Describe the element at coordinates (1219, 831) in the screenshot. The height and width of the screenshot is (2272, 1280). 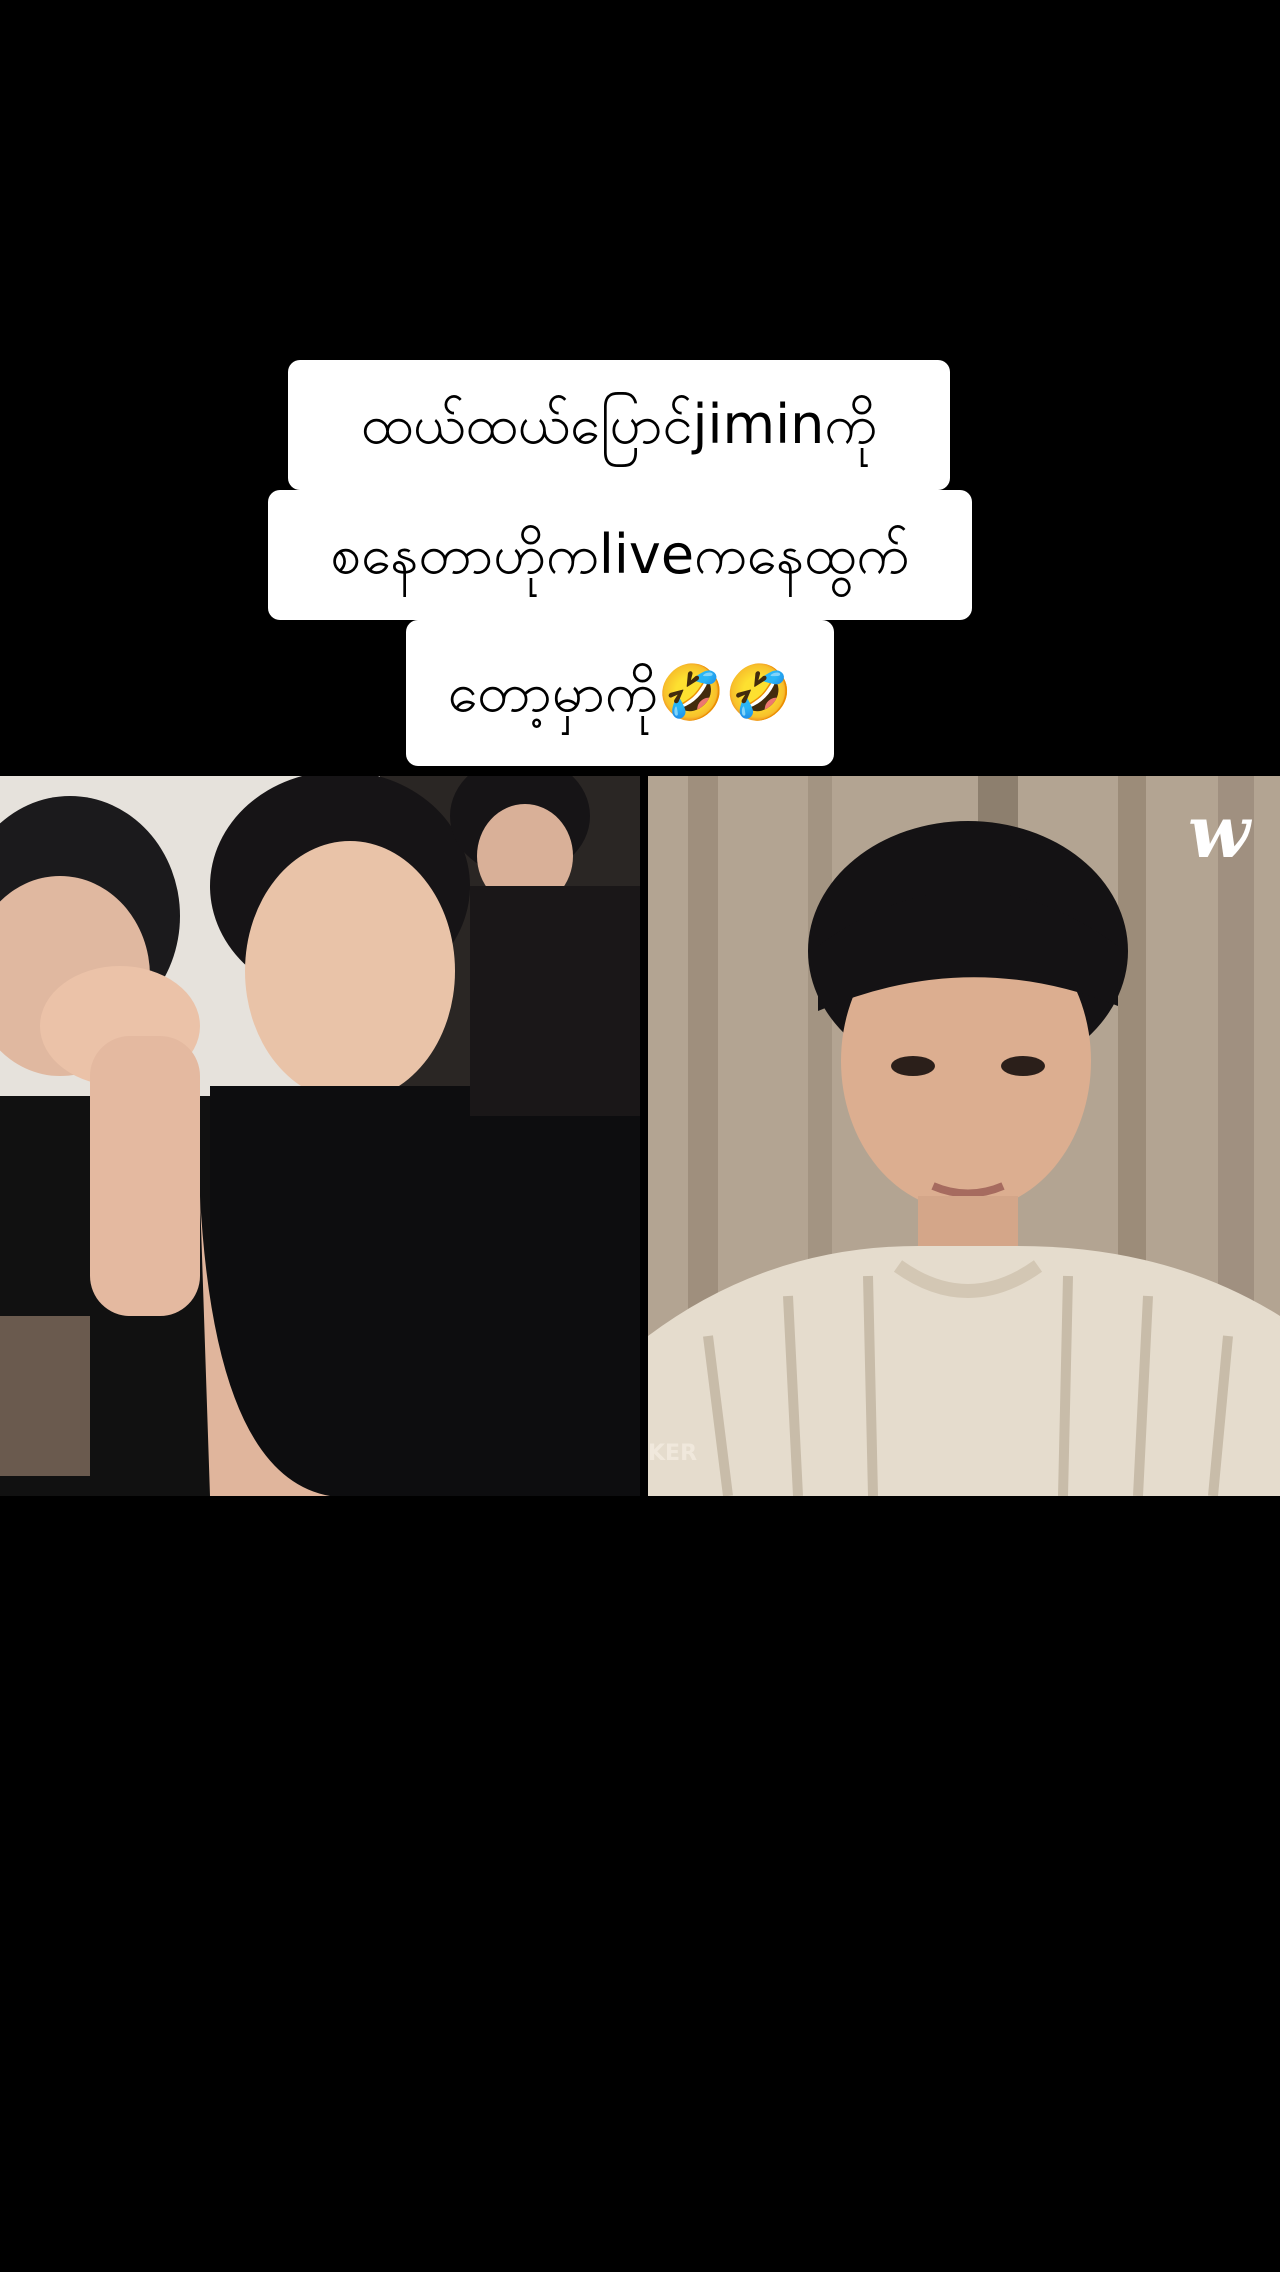
I see `weverse-logo: w` at that location.